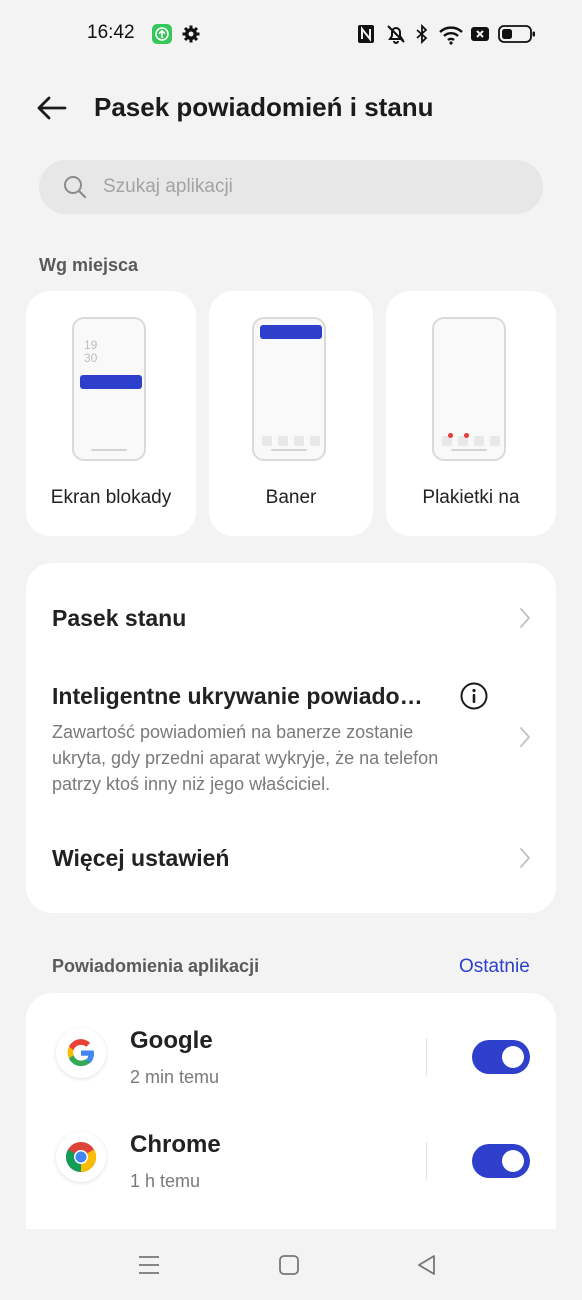 The height and width of the screenshot is (1300, 582). What do you see at coordinates (165, 1181) in the screenshot?
I see `app-time: 1 h temu` at bounding box center [165, 1181].